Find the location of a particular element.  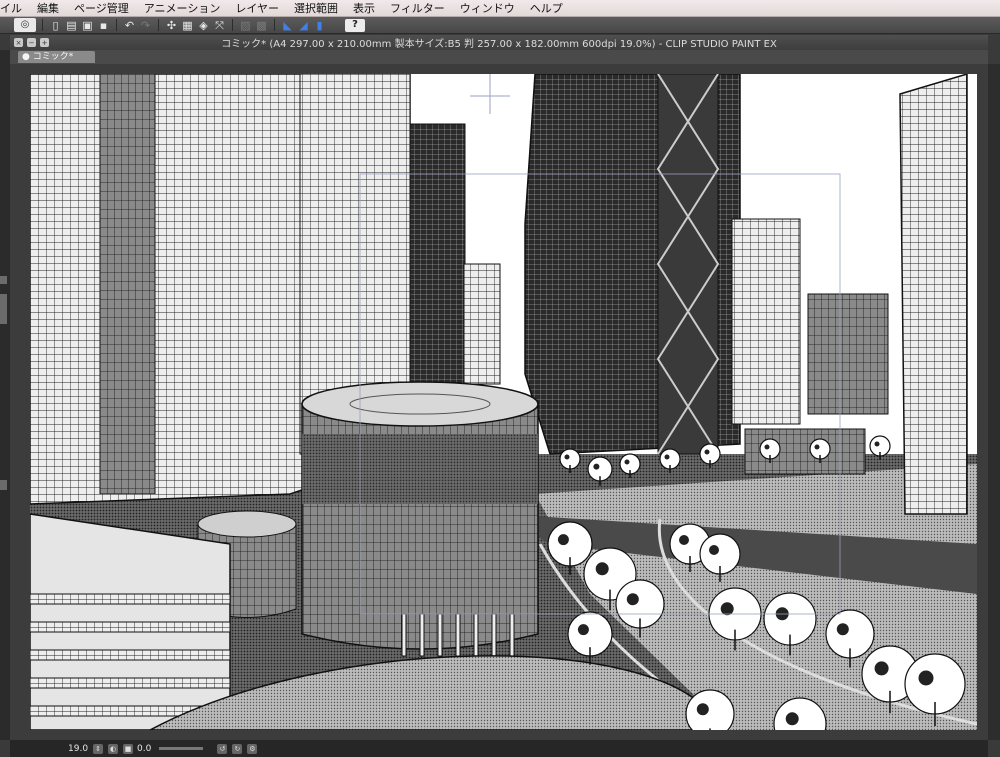

fill-bucket-icon: ◈ is located at coordinates (203, 25).